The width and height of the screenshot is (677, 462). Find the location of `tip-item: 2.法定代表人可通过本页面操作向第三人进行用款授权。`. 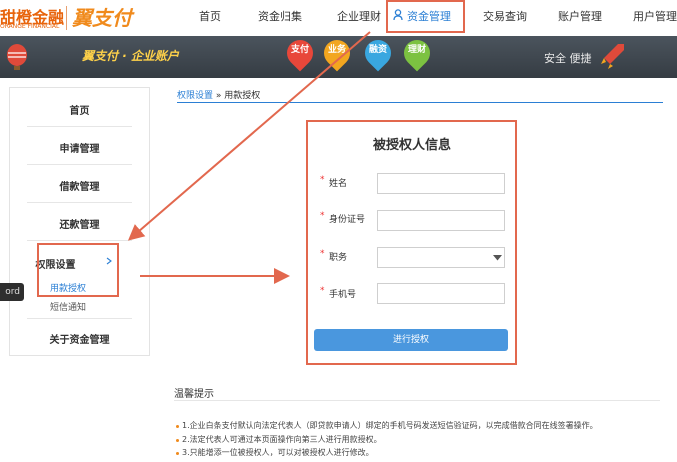

tip-item: 2.法定代表人可通过本页面操作向第三人进行用款授权。 is located at coordinates (282, 439).